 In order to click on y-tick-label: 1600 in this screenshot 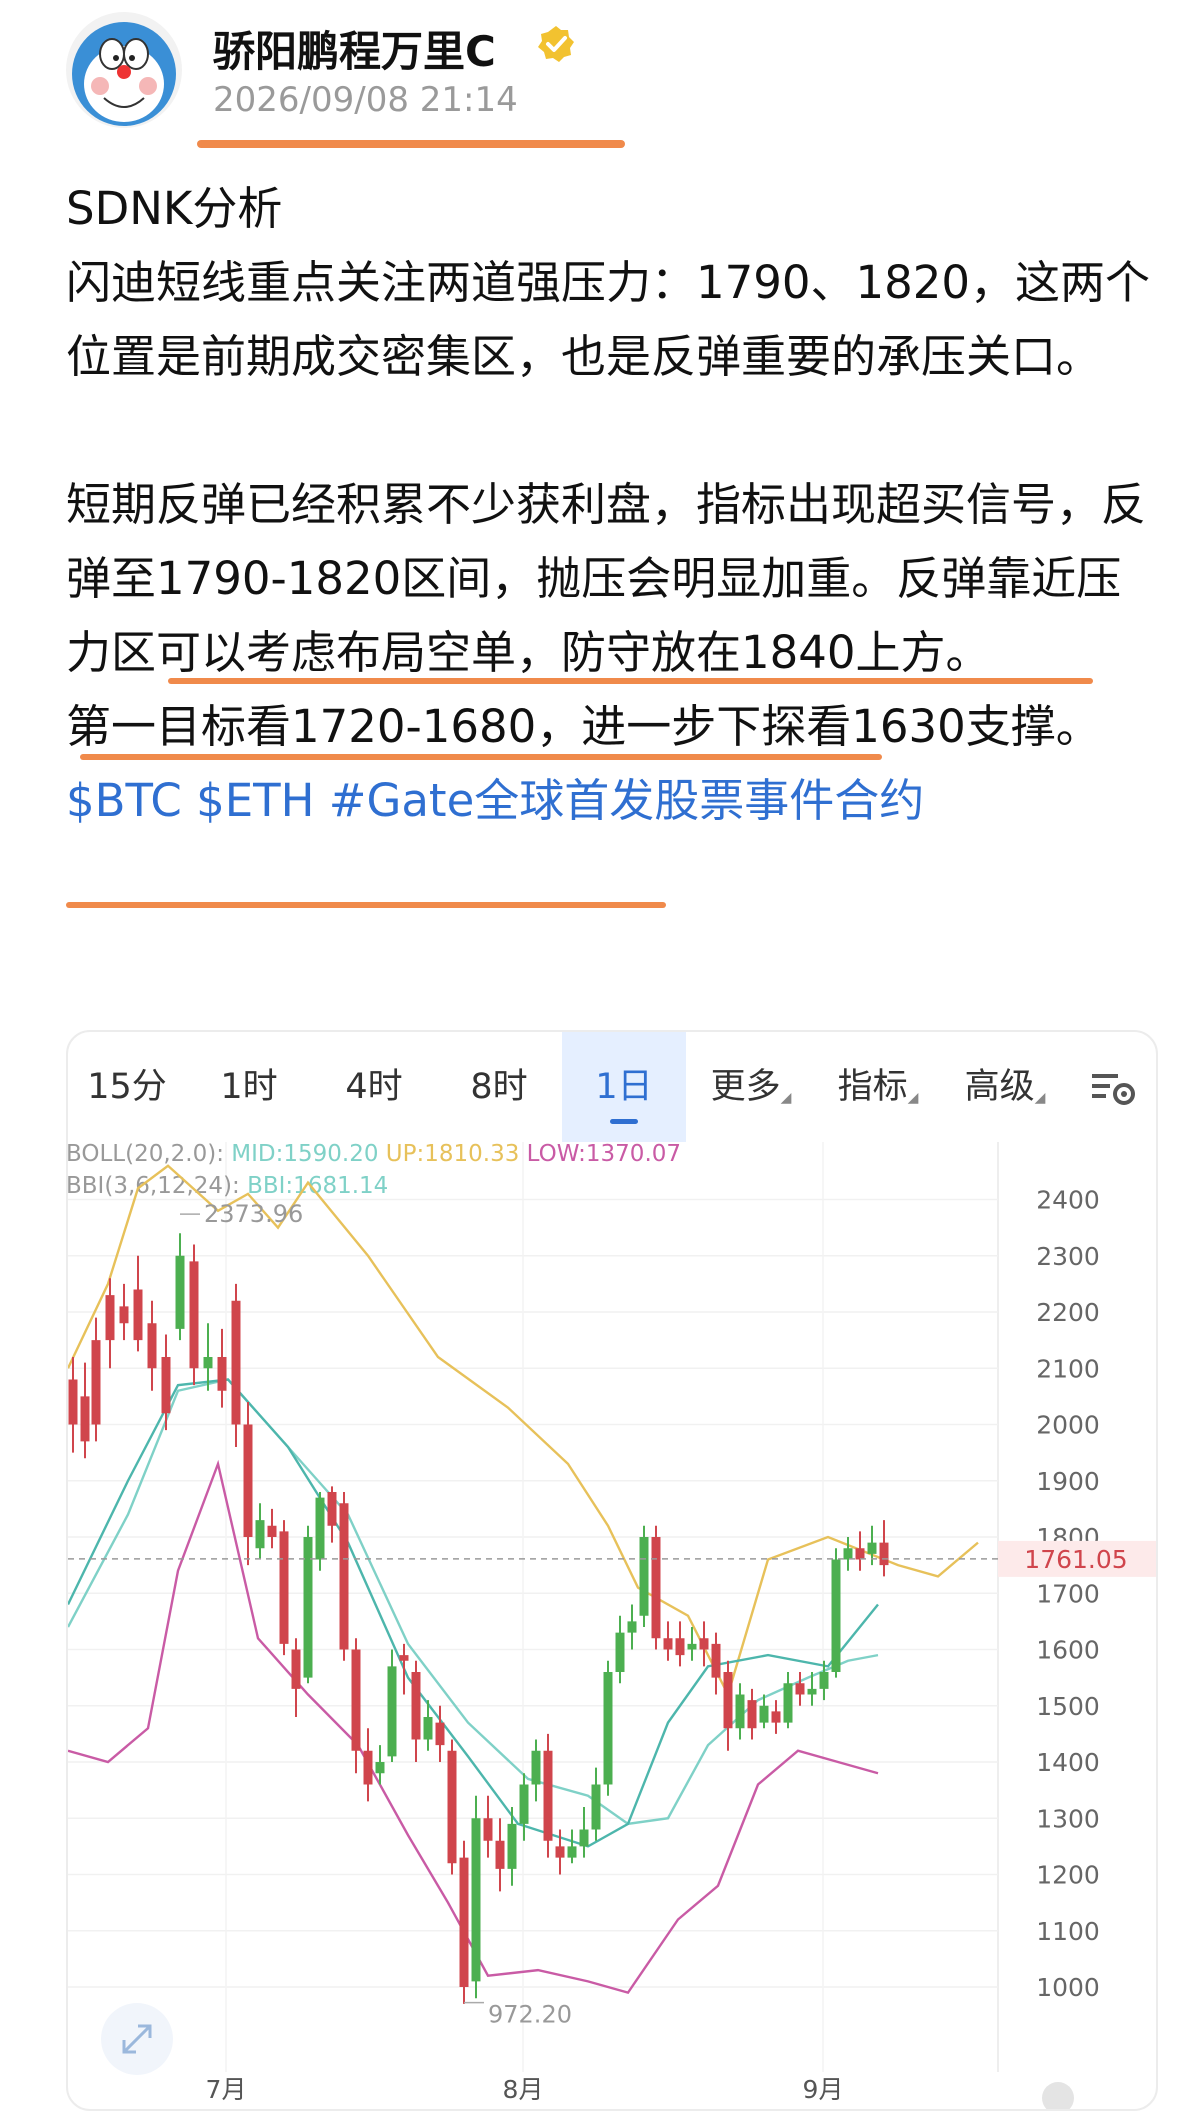, I will do `click(1068, 1650)`.